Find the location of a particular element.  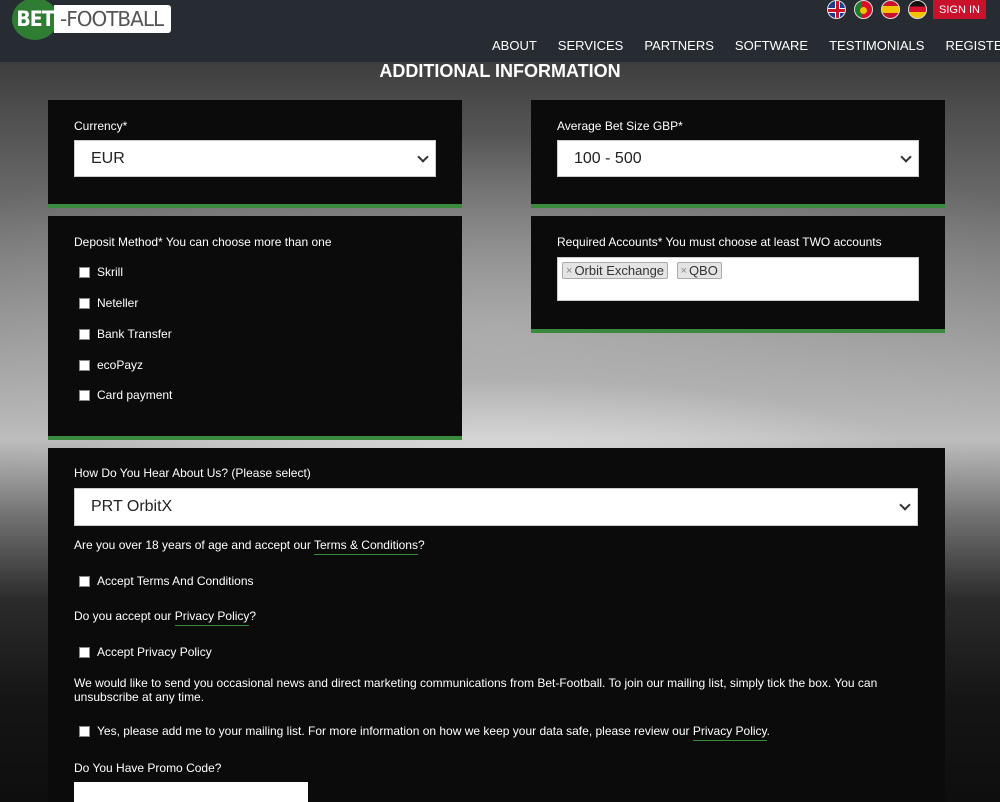

privacy-question: Do you accept our Privacy Policy? is located at coordinates (165, 617).